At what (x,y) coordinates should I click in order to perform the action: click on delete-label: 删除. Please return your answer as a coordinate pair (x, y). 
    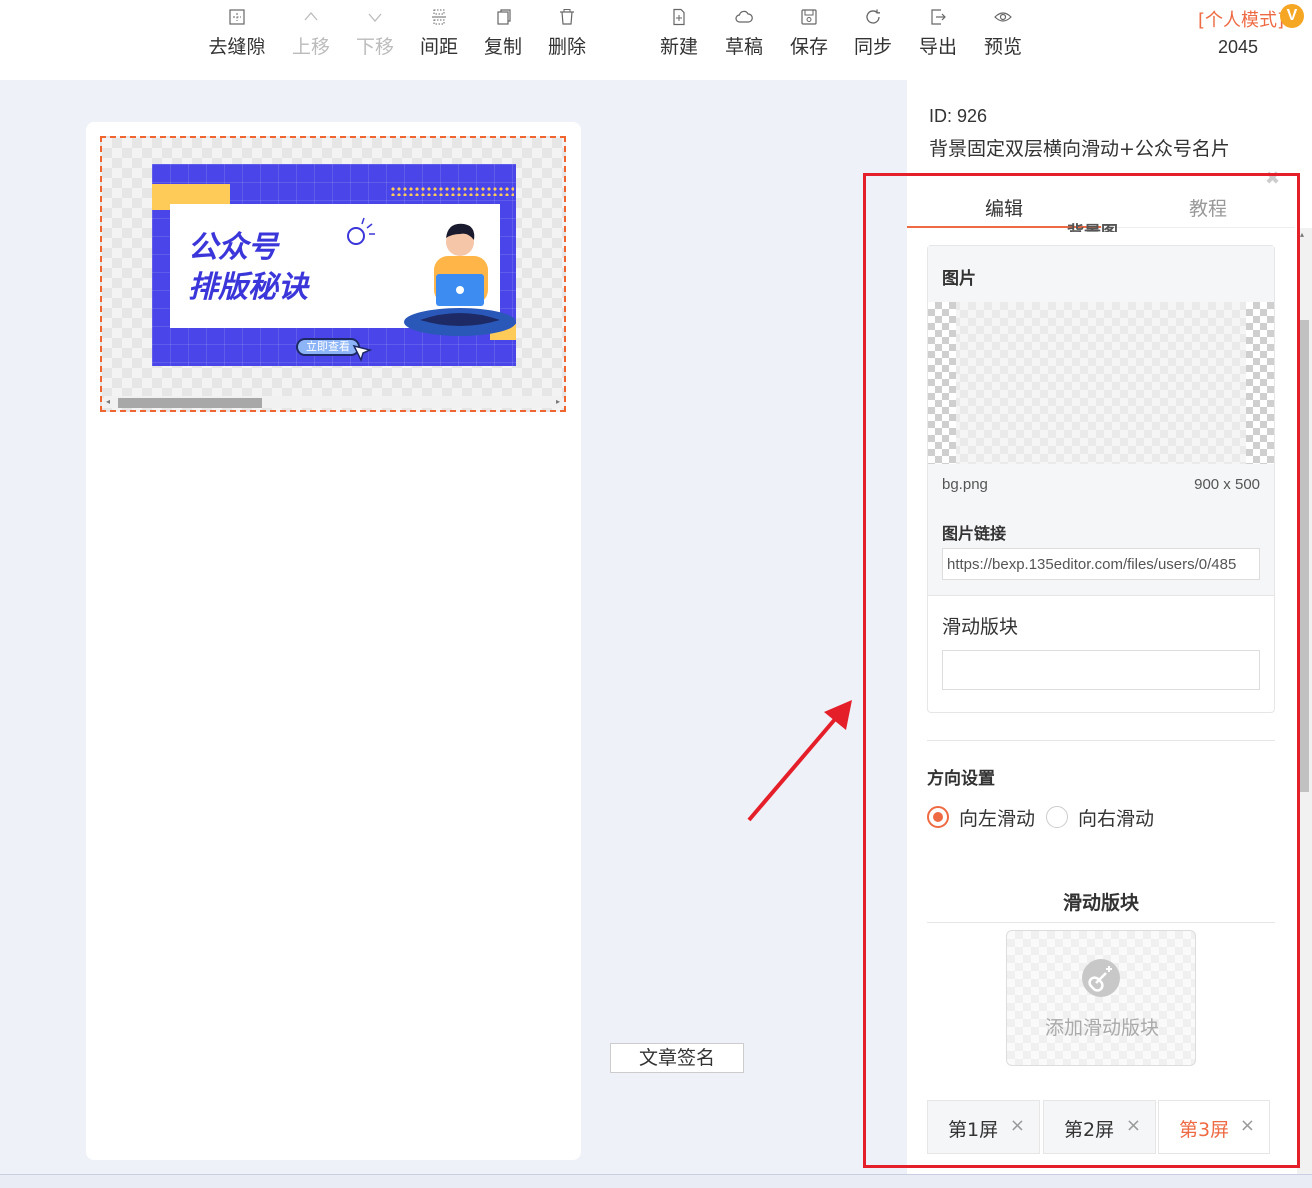
    Looking at the image, I should click on (566, 47).